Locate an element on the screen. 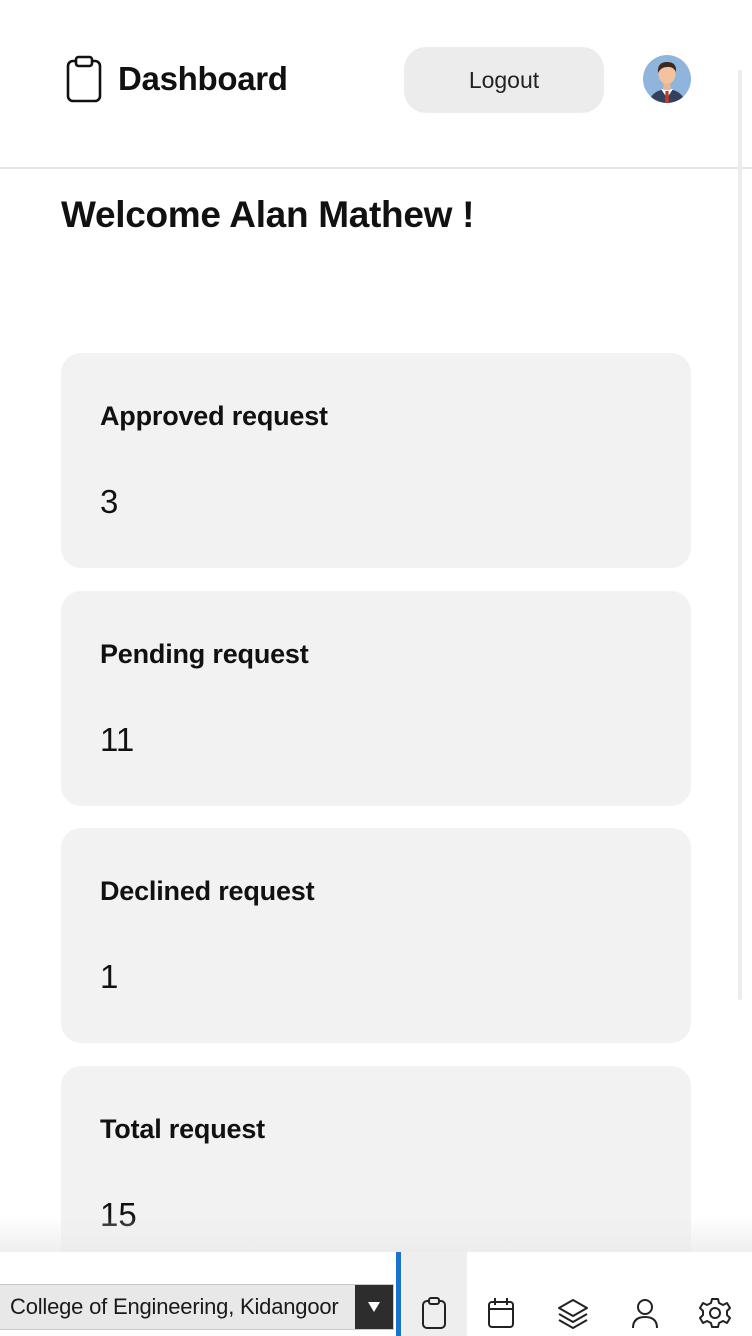 The width and height of the screenshot is (752, 1336). welcome-message: Welcome Alan Mathew ! is located at coordinates (268, 214).